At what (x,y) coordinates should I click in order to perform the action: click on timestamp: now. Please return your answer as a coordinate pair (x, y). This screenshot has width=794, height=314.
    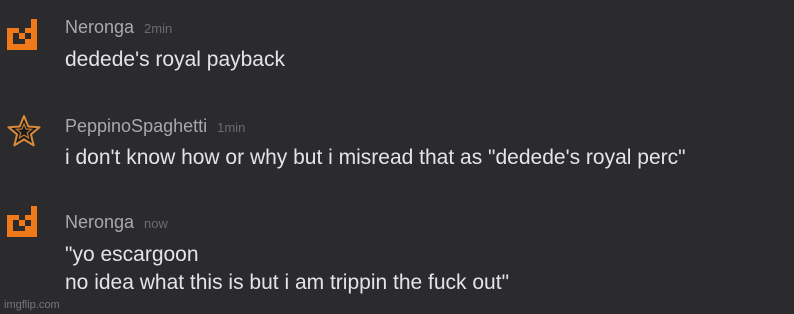
    Looking at the image, I should click on (156, 223).